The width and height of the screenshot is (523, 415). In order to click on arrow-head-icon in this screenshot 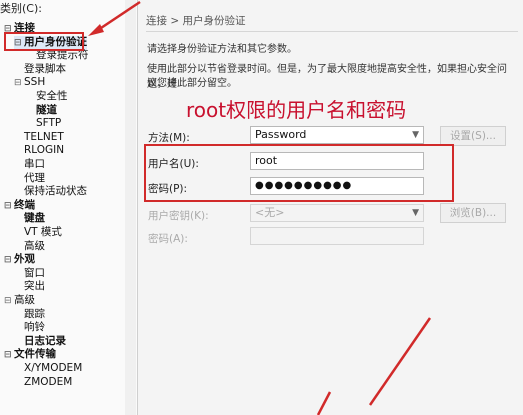, I will do `click(96, 30)`.